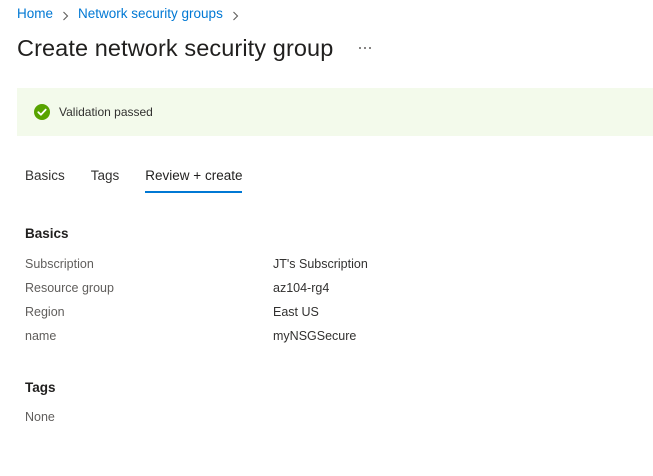  Describe the element at coordinates (47, 233) in the screenshot. I see `basics-heading: Basics` at that location.